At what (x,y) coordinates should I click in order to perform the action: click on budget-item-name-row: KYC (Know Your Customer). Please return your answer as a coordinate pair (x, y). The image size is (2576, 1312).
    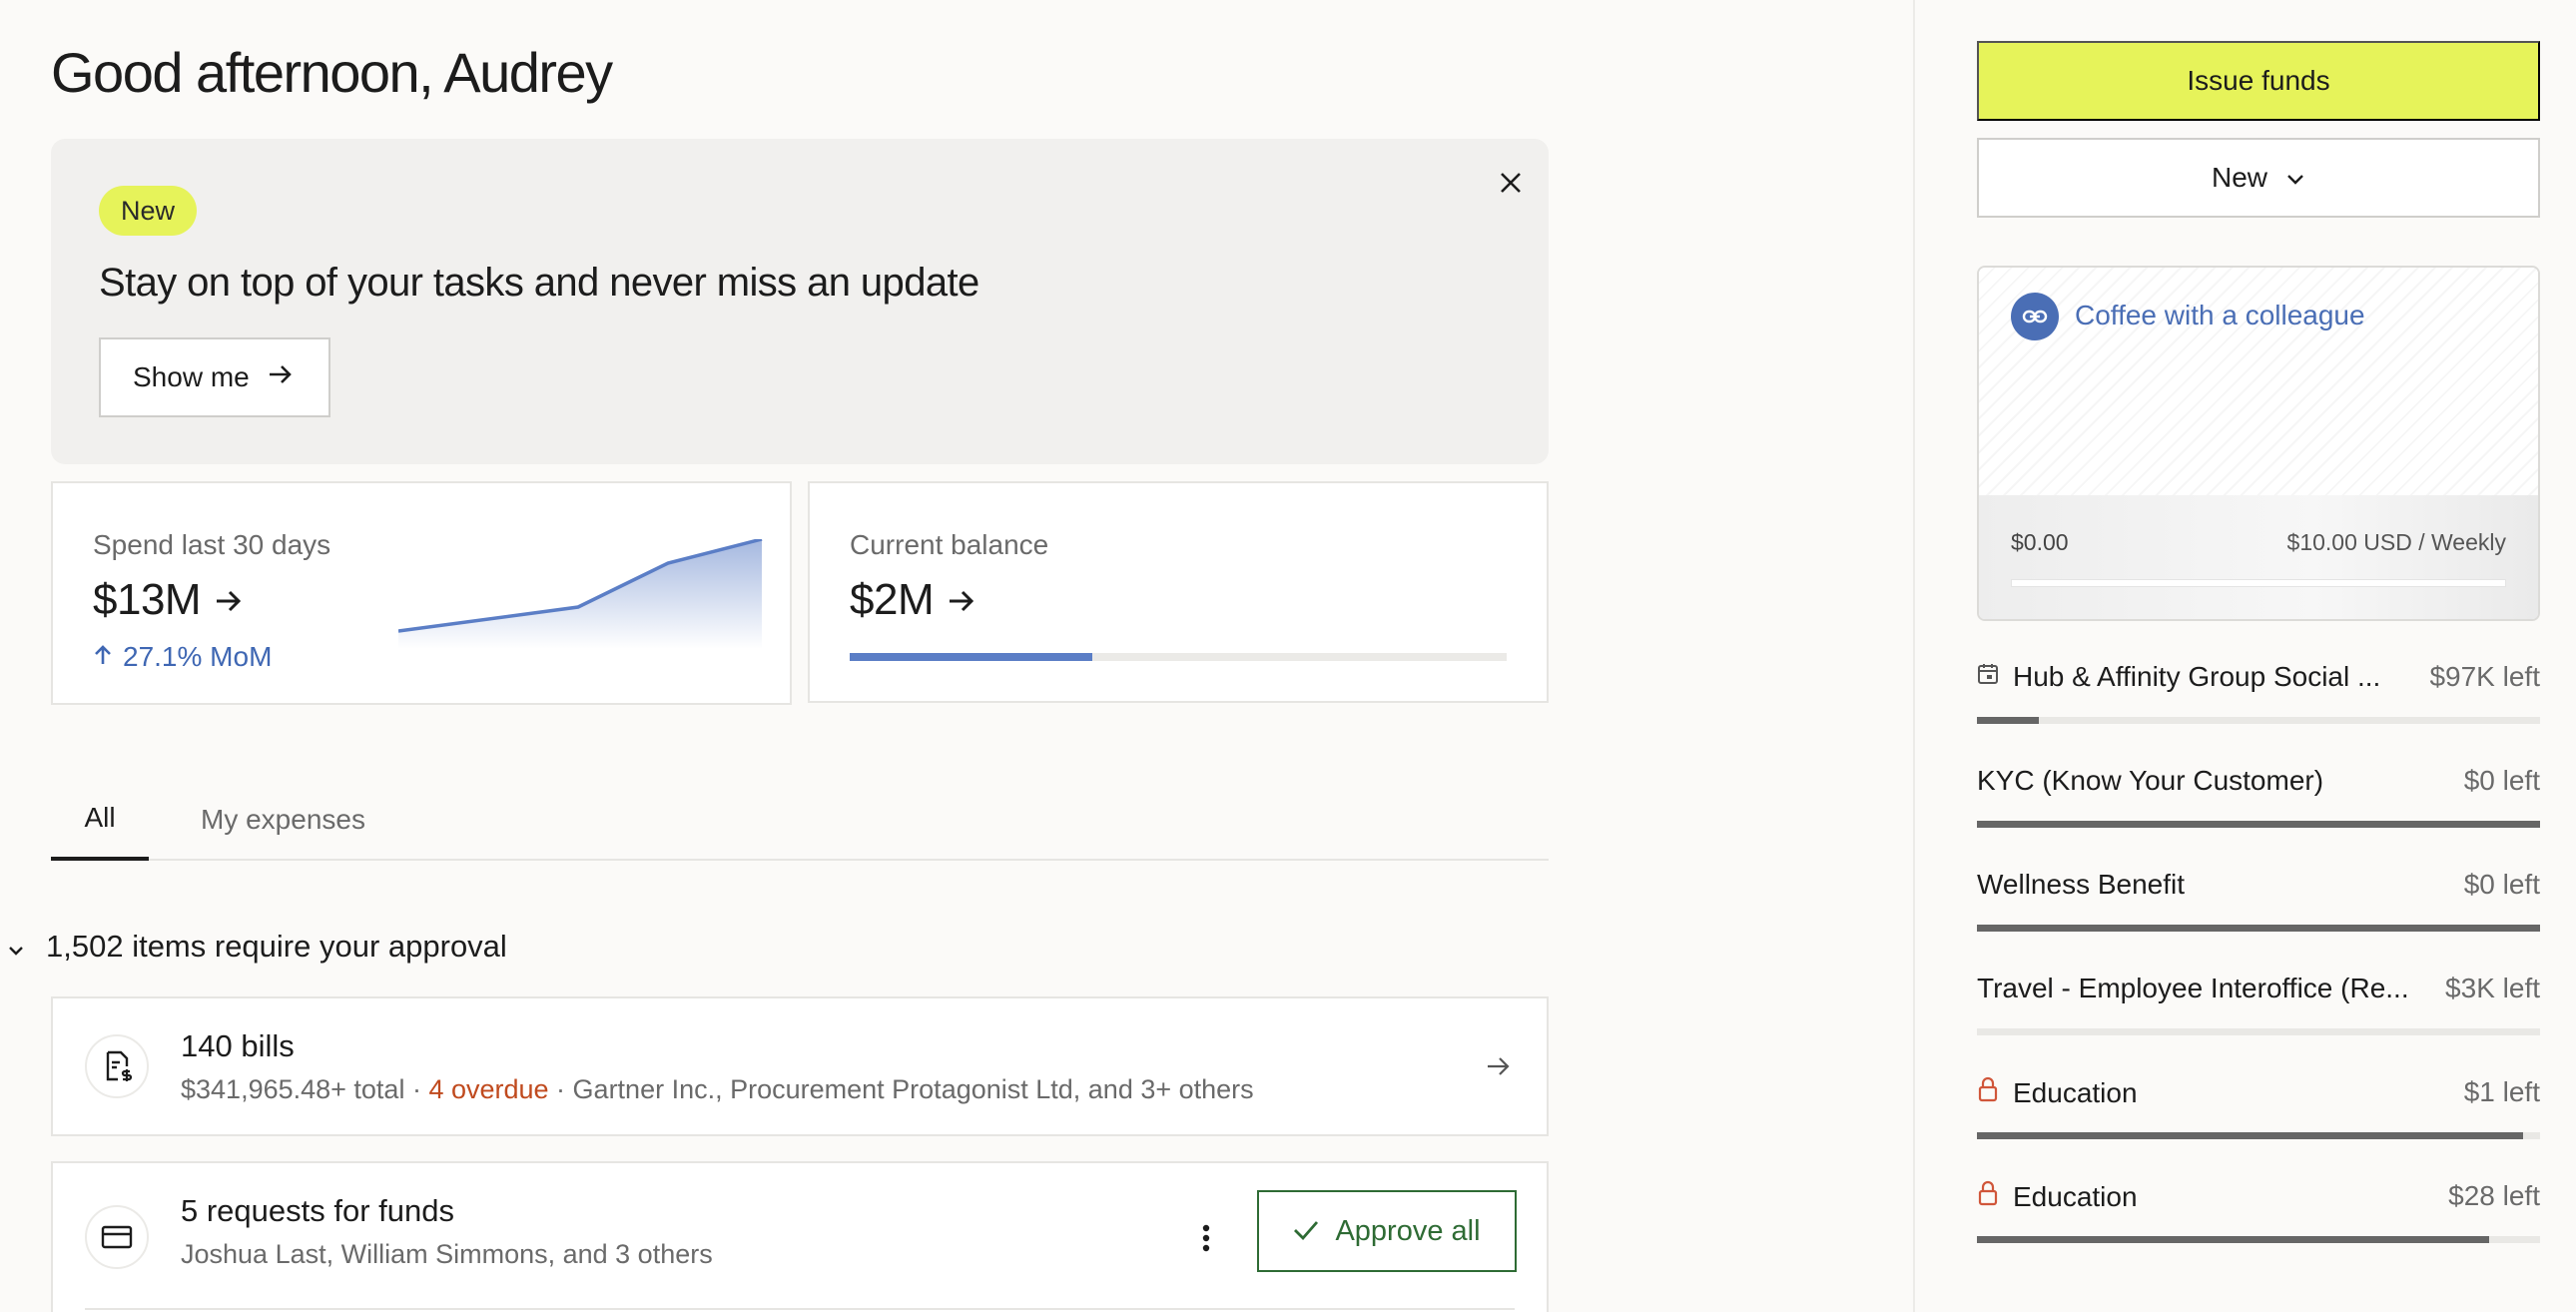
    Looking at the image, I should click on (2150, 781).